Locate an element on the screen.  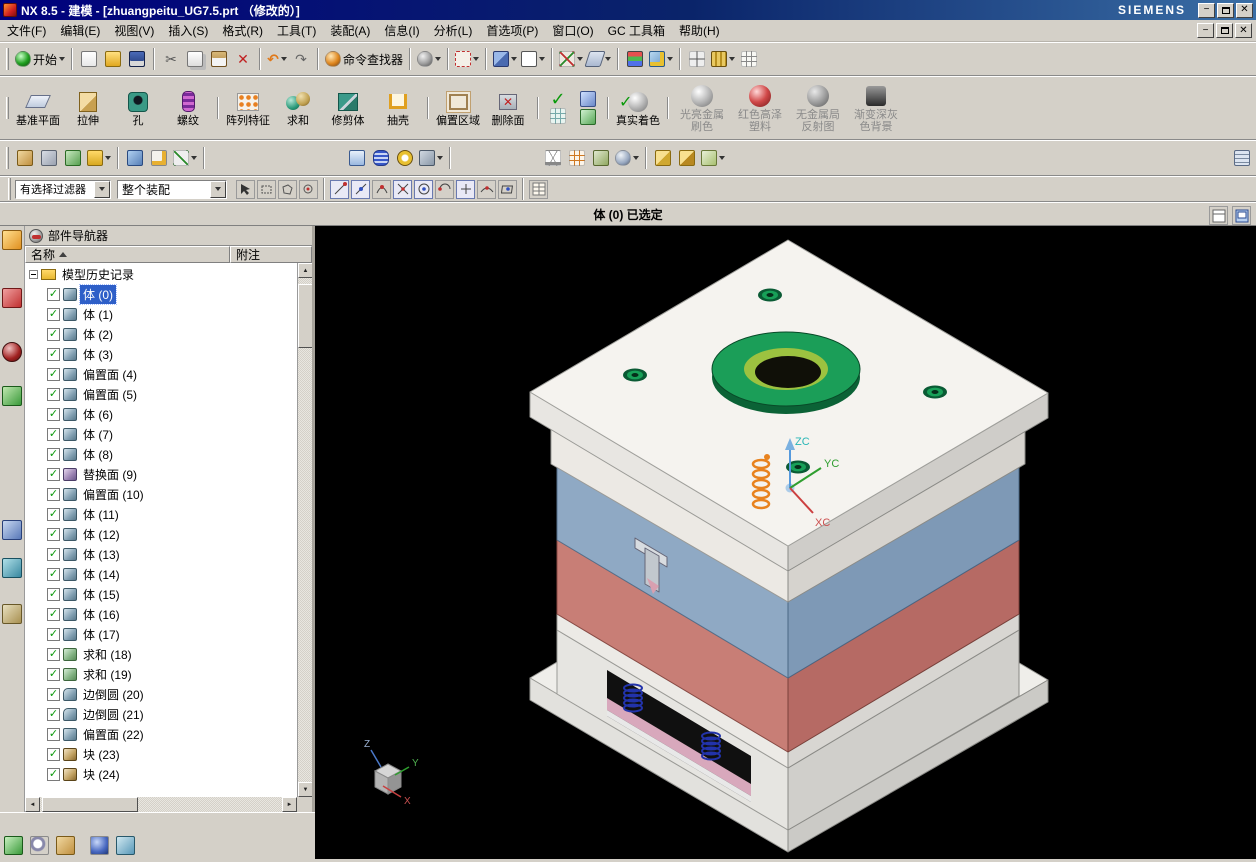
paste-button is located at coordinates (219, 59).